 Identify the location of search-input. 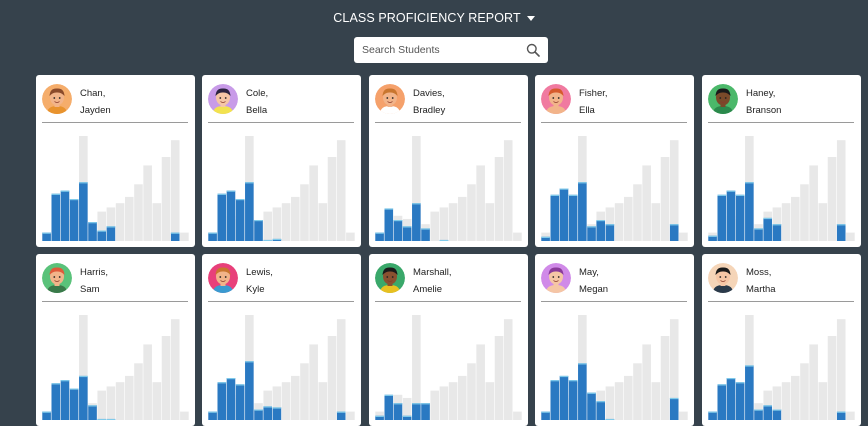
(444, 50).